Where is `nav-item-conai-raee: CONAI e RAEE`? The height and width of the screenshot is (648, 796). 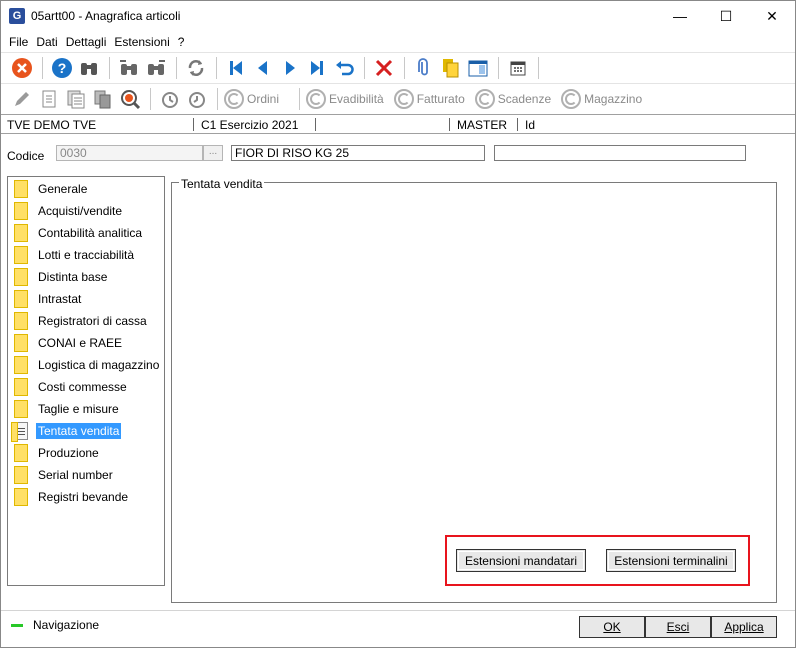
nav-item-conai-raee: CONAI e RAEE is located at coordinates (69, 343).